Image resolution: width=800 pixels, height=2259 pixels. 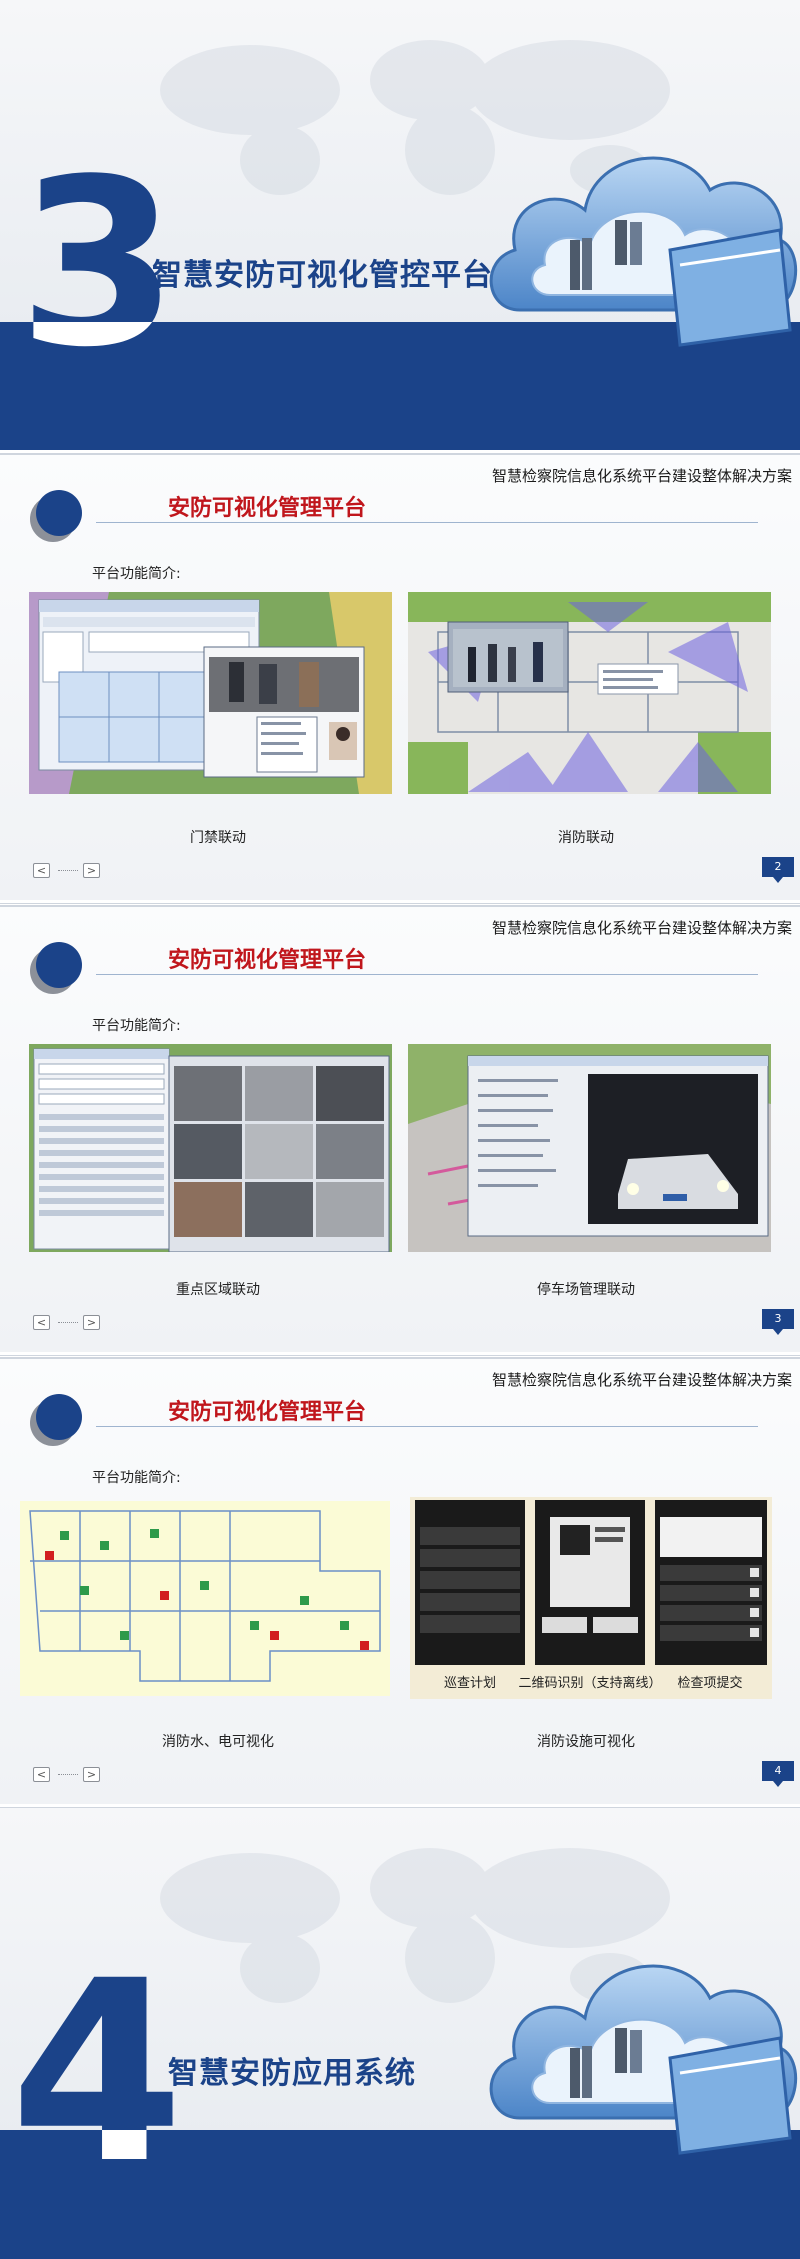 What do you see at coordinates (709, 1683) in the screenshot?
I see `phone-label-3: 检查项提交` at bounding box center [709, 1683].